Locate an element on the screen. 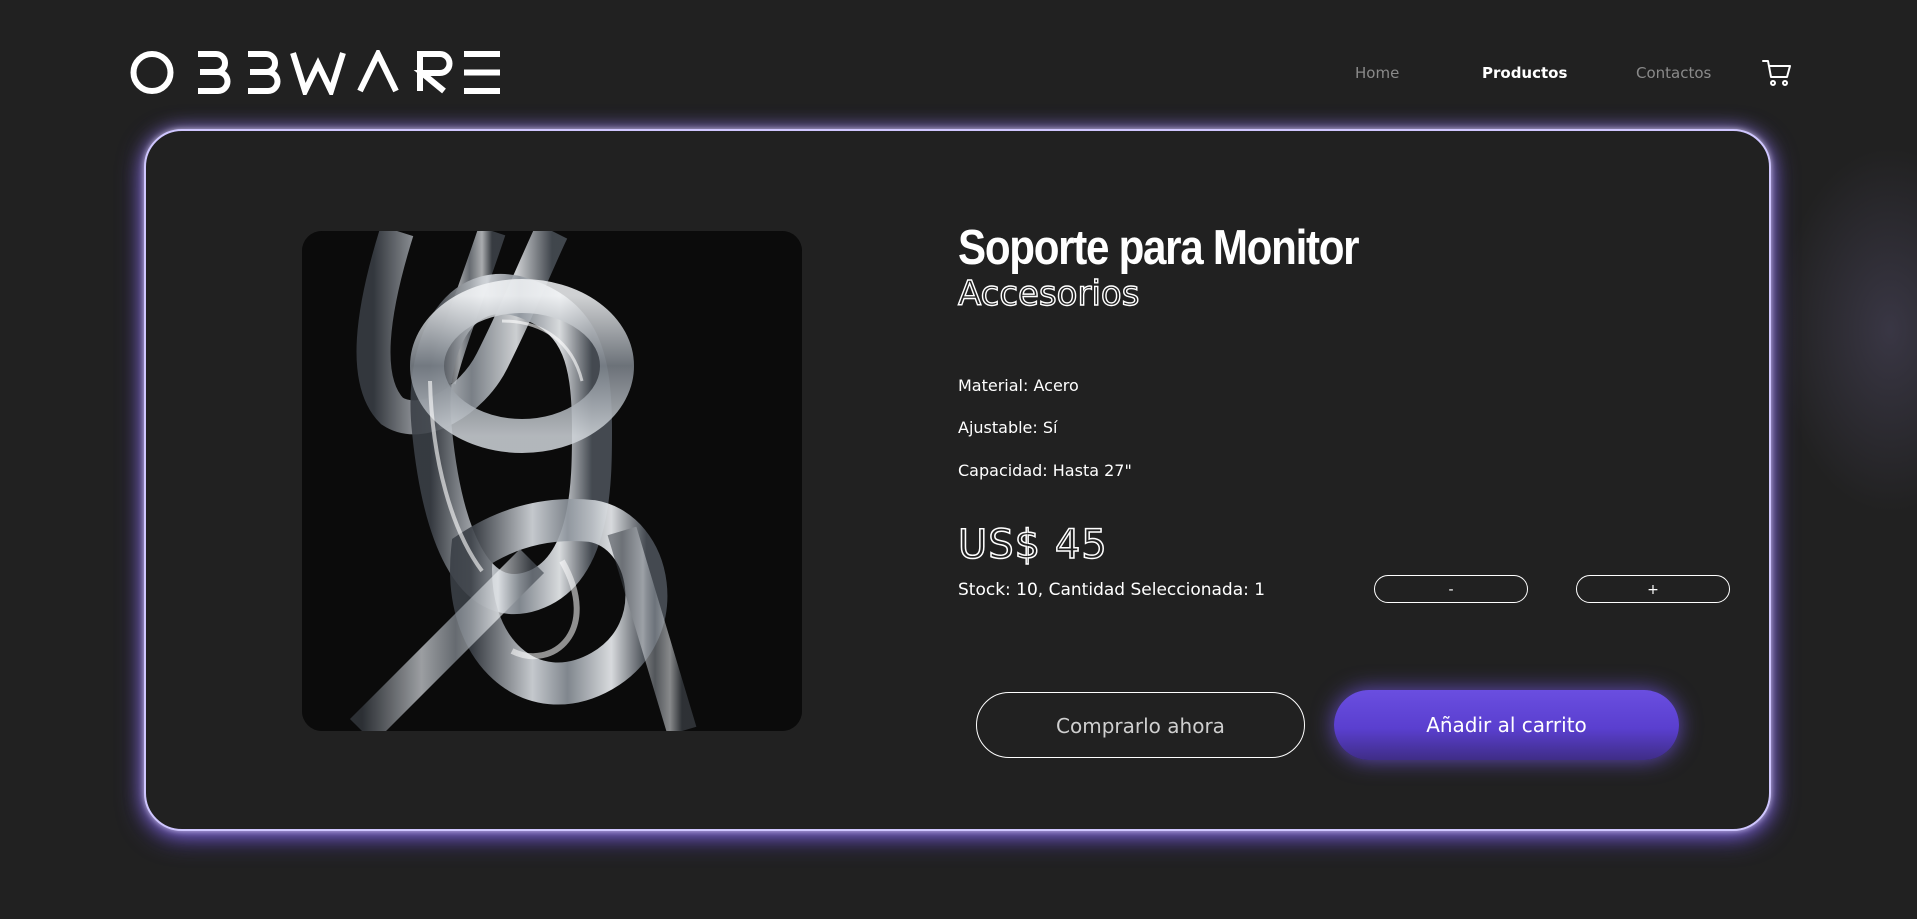  product-price: US$ 45 is located at coordinates (1032, 545).